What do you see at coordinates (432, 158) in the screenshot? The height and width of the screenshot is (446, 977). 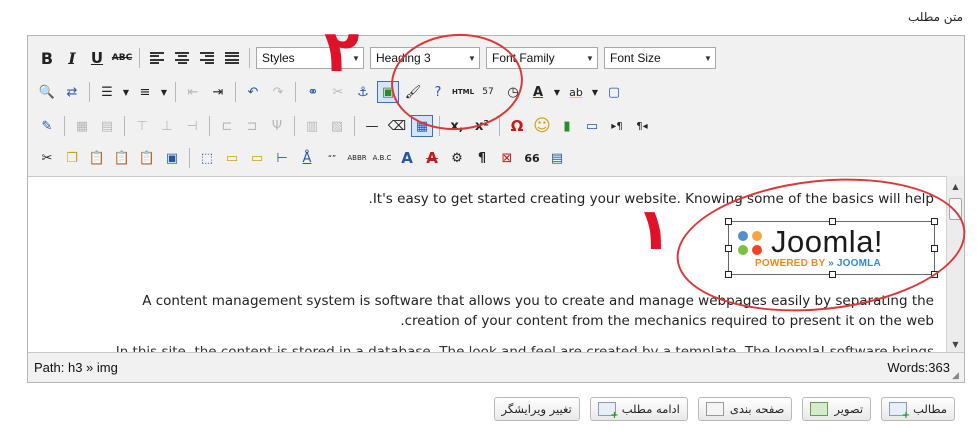 I see `acronym-button: A` at bounding box center [432, 158].